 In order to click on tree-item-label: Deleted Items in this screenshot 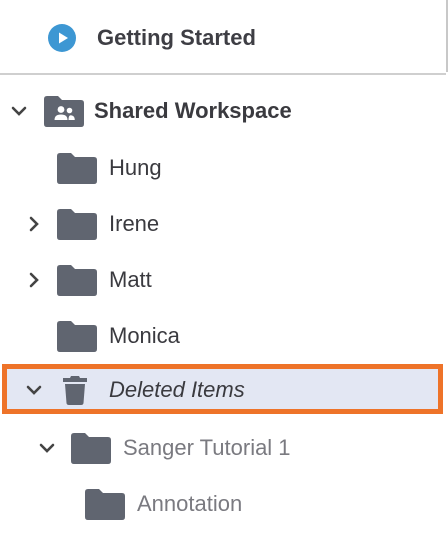, I will do `click(177, 389)`.